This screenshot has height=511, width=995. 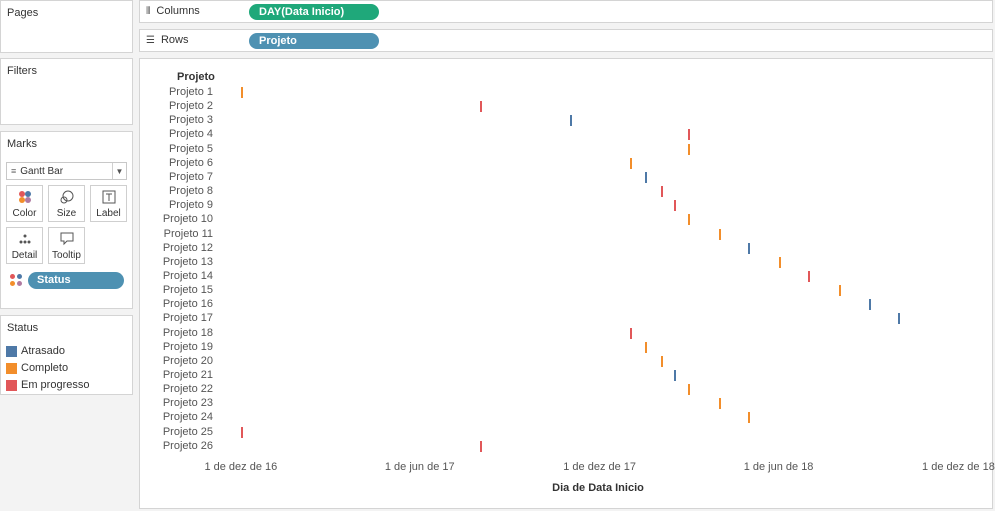 I want to click on status-color-pill: Status, so click(x=76, y=280).